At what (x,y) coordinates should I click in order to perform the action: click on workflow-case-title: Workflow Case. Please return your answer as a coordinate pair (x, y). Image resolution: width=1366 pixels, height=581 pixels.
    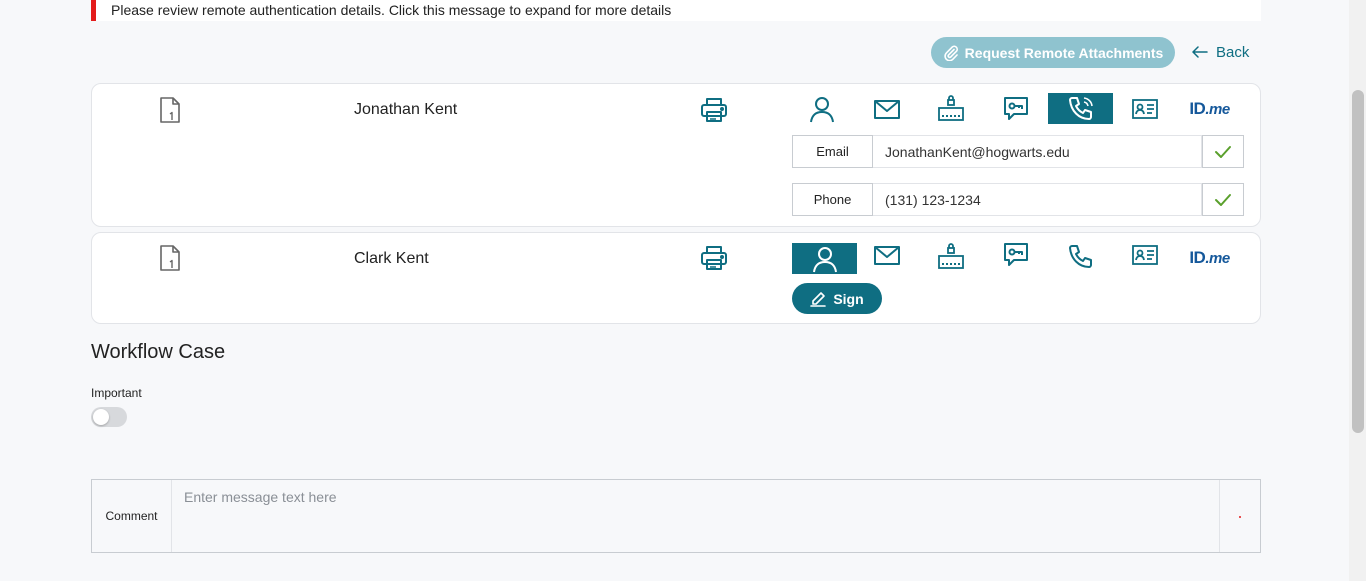
    Looking at the image, I should click on (158, 352).